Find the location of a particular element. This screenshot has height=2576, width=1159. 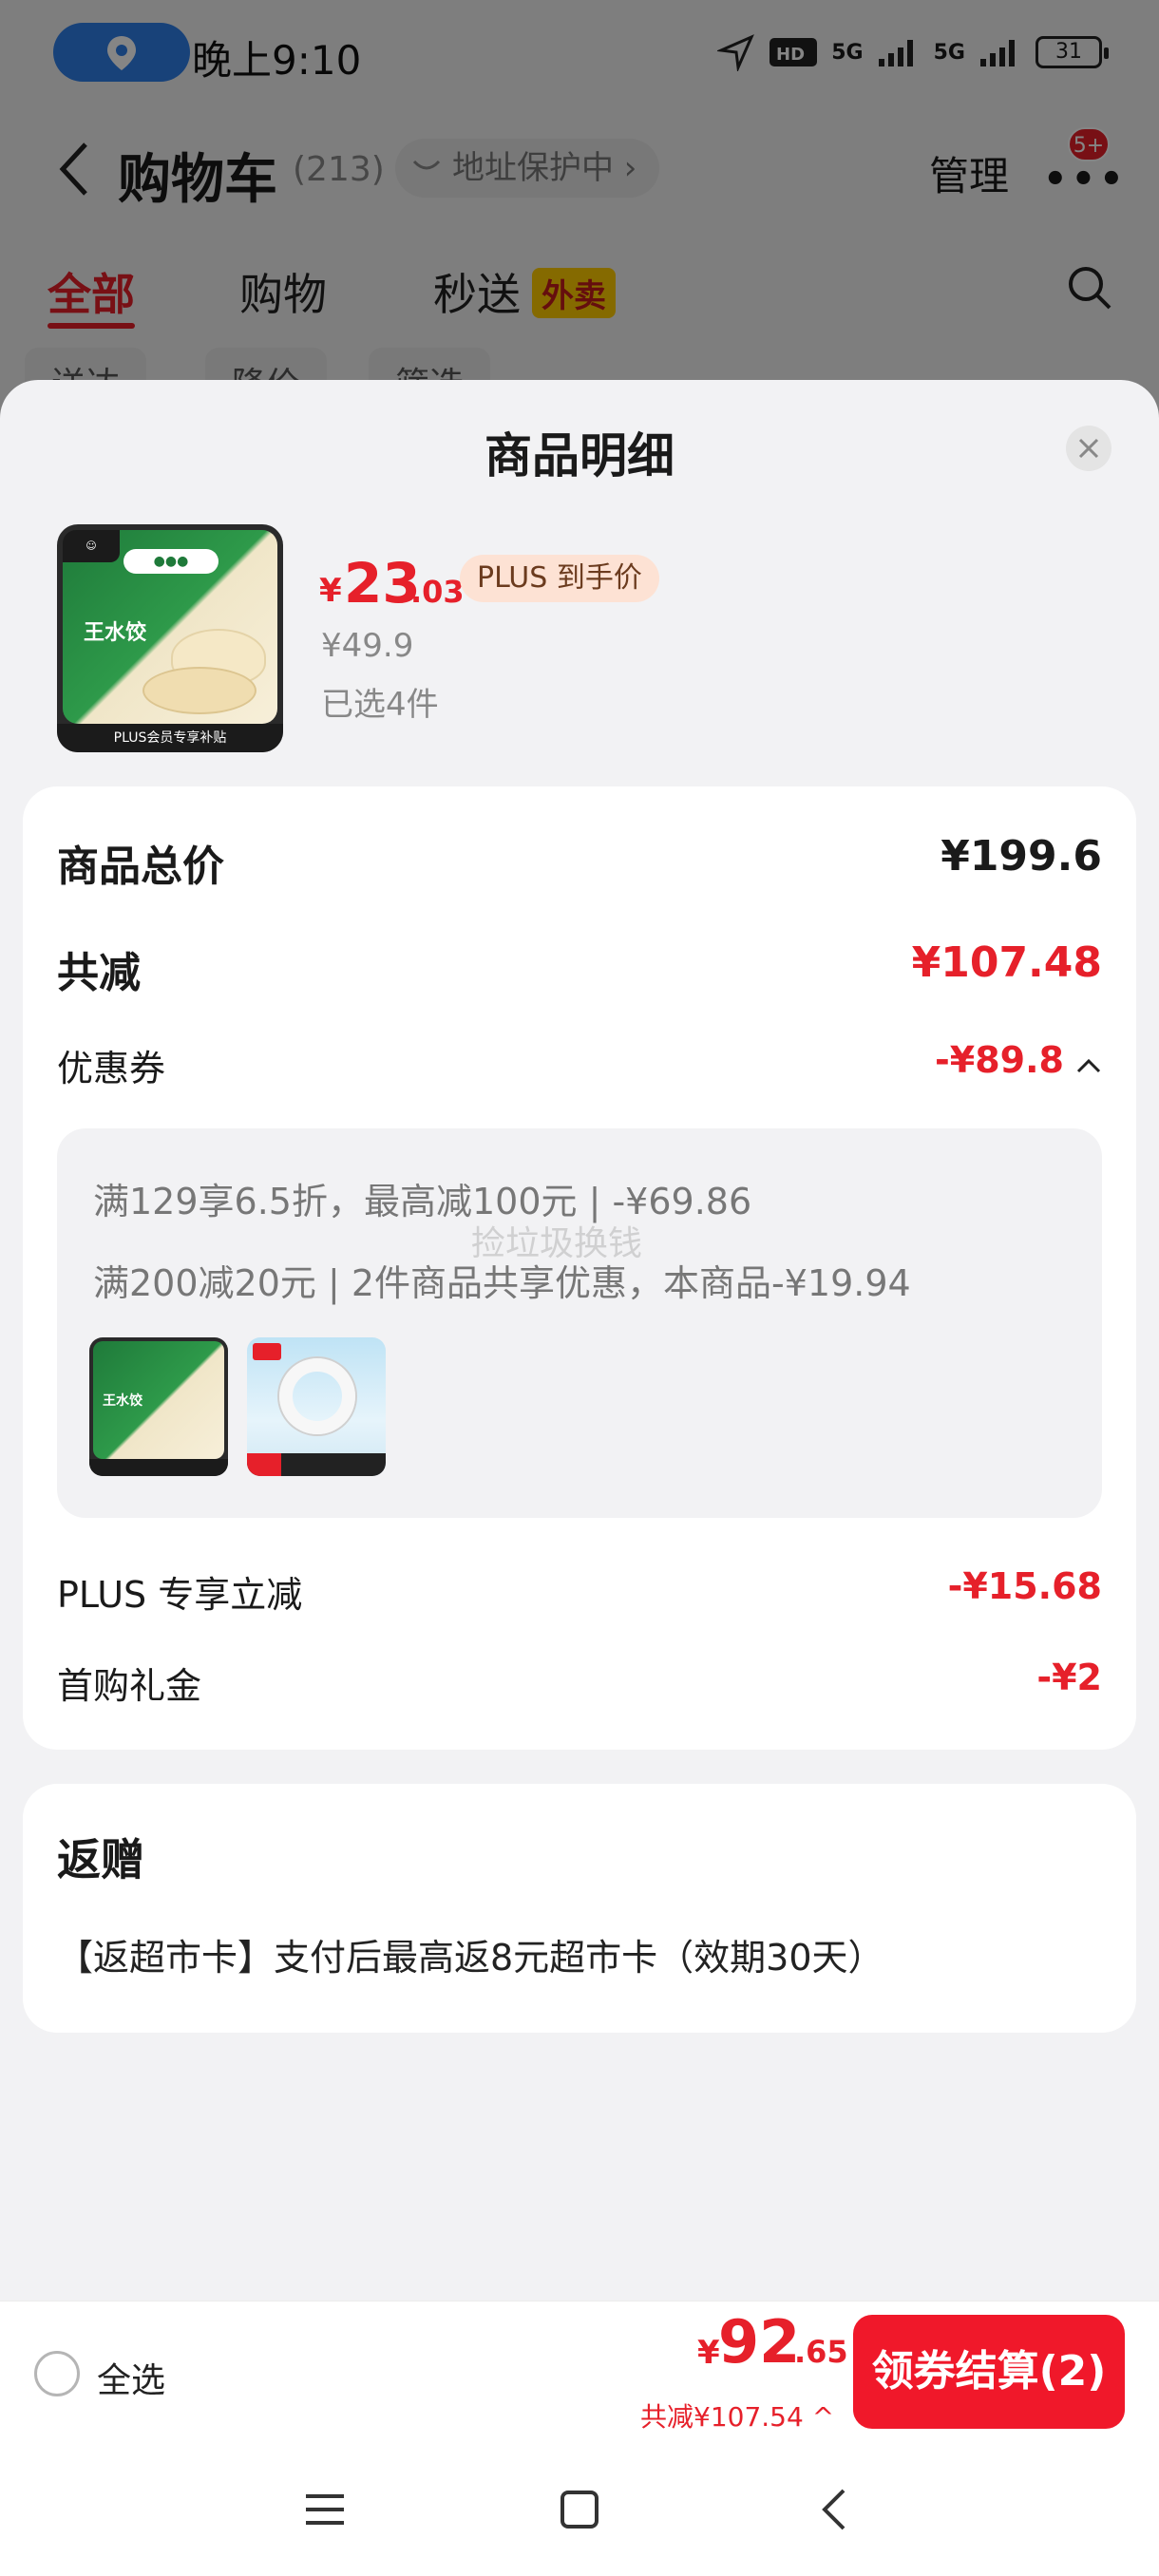

total-reduction-value: ¥107.48 is located at coordinates (1006, 962).